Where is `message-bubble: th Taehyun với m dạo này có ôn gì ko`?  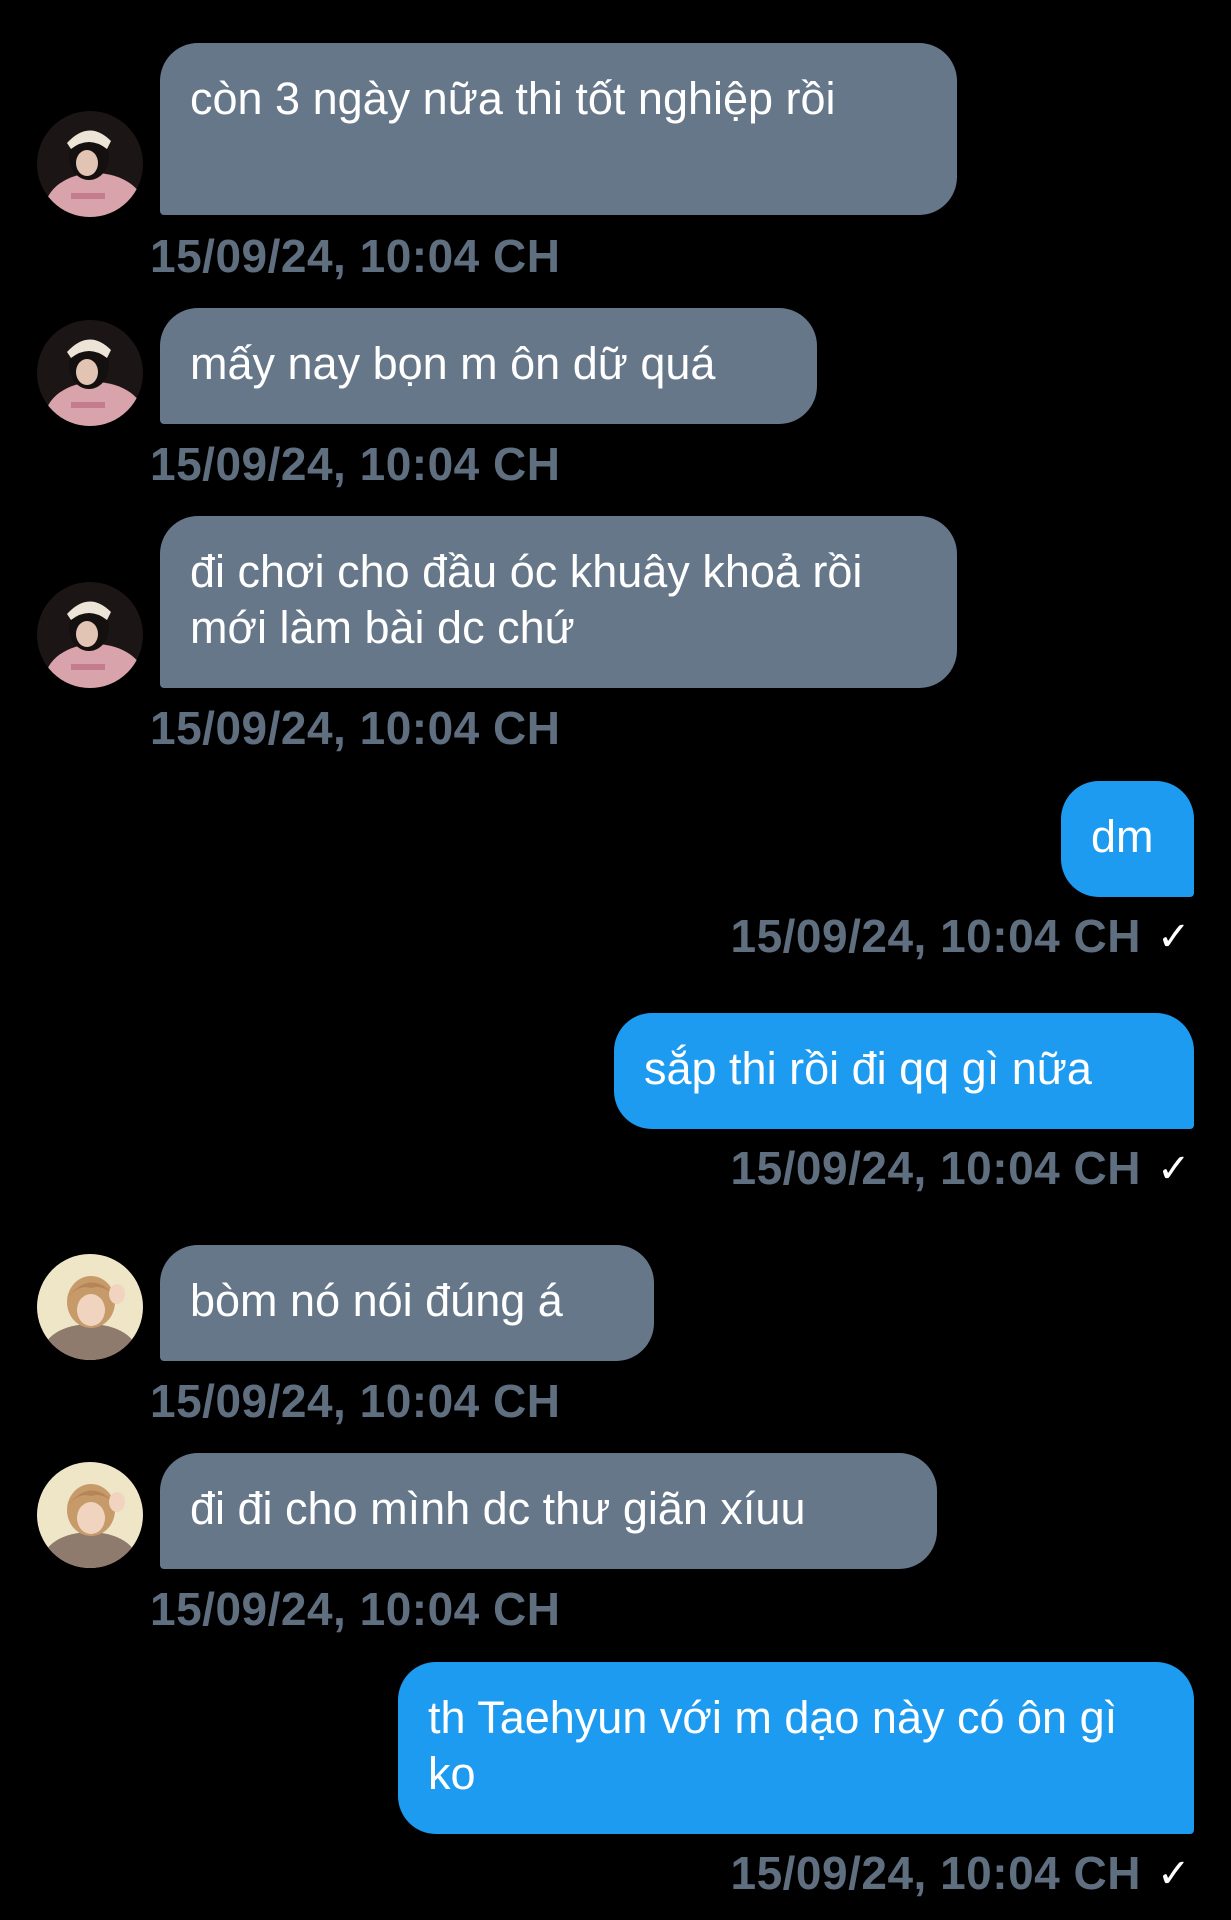 message-bubble: th Taehyun với m dạo này có ôn gì ko is located at coordinates (796, 1748).